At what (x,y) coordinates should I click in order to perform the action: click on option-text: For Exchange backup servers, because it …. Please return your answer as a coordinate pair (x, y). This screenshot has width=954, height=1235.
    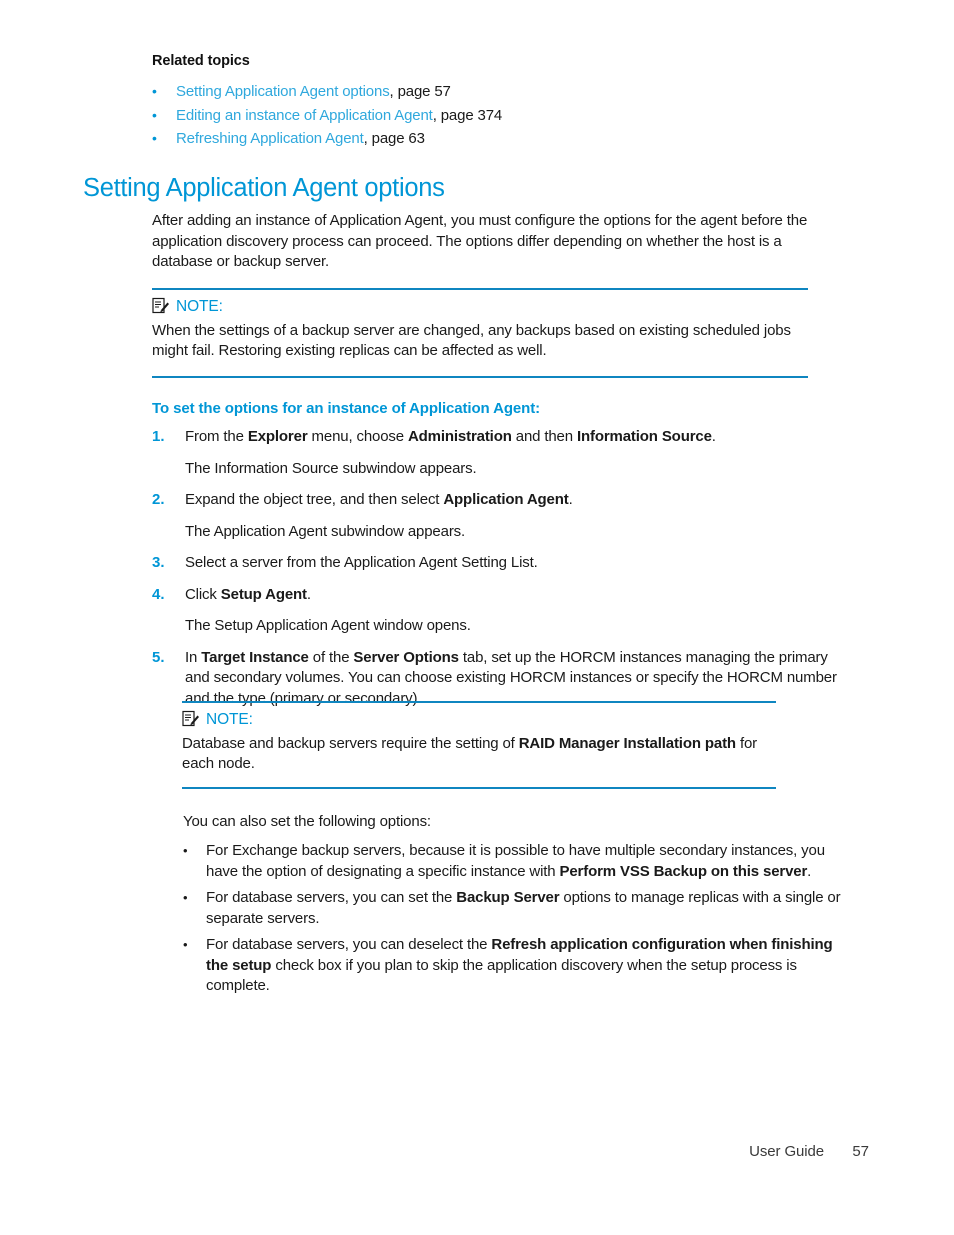
    Looking at the image, I should click on (524, 861).